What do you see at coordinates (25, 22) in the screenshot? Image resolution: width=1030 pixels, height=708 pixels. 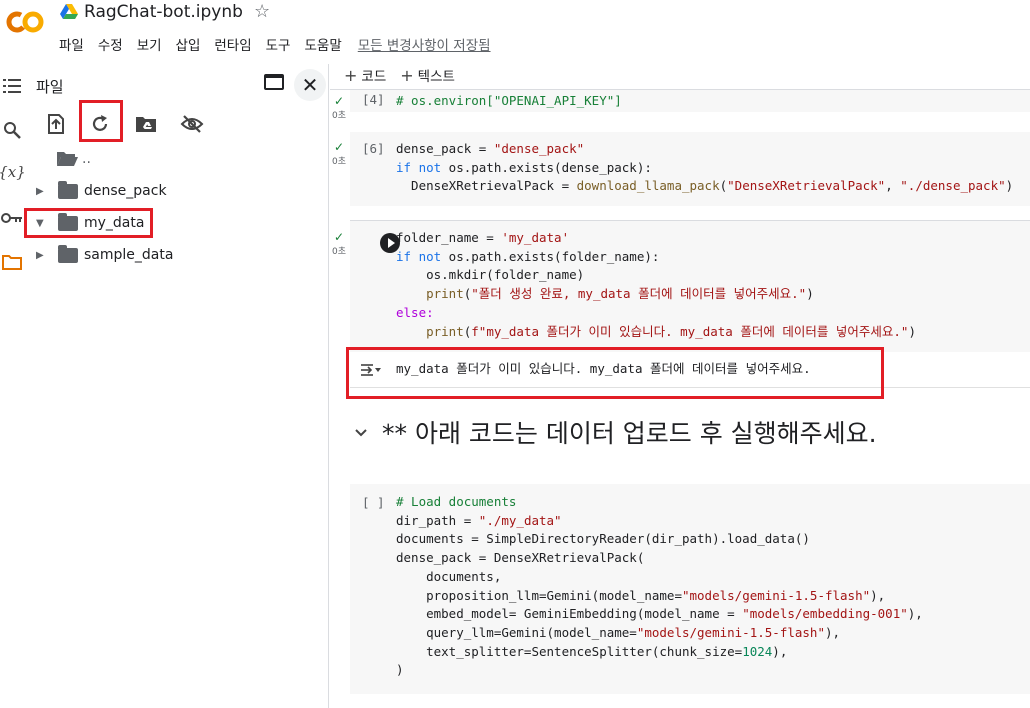 I see `colab-logo` at bounding box center [25, 22].